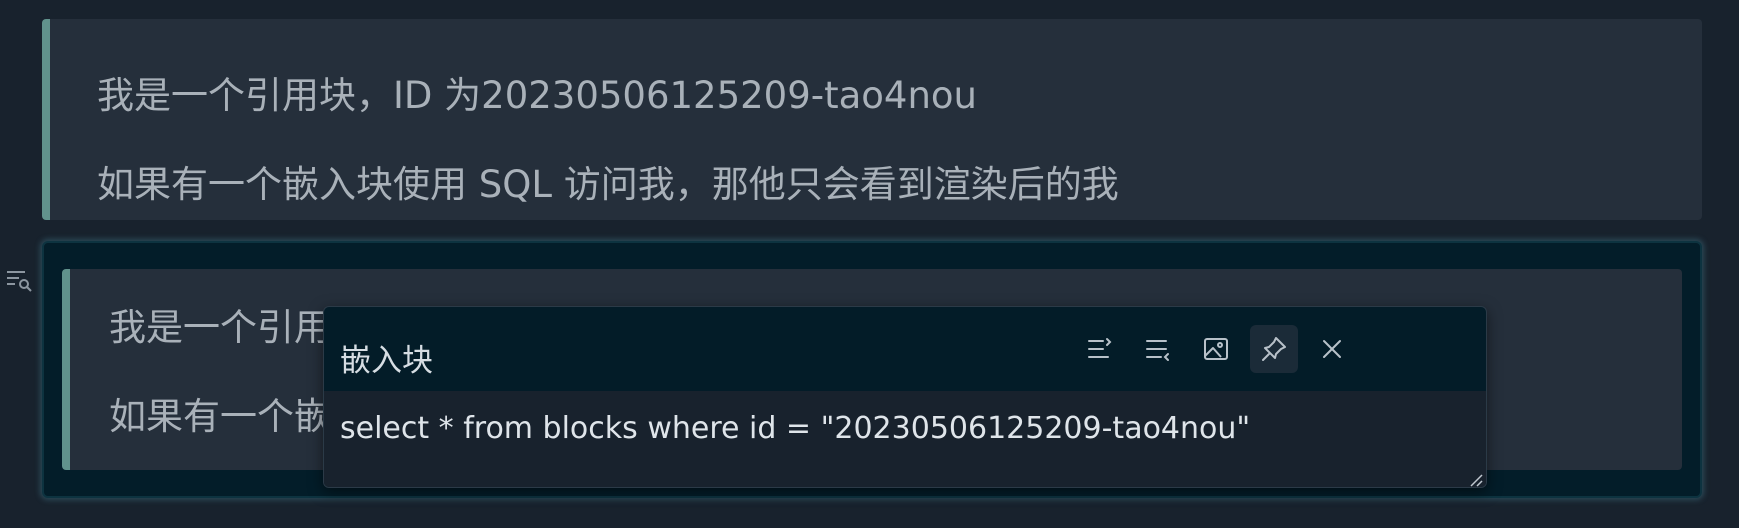  What do you see at coordinates (1476, 479) in the screenshot?
I see `resize-handle-icon` at bounding box center [1476, 479].